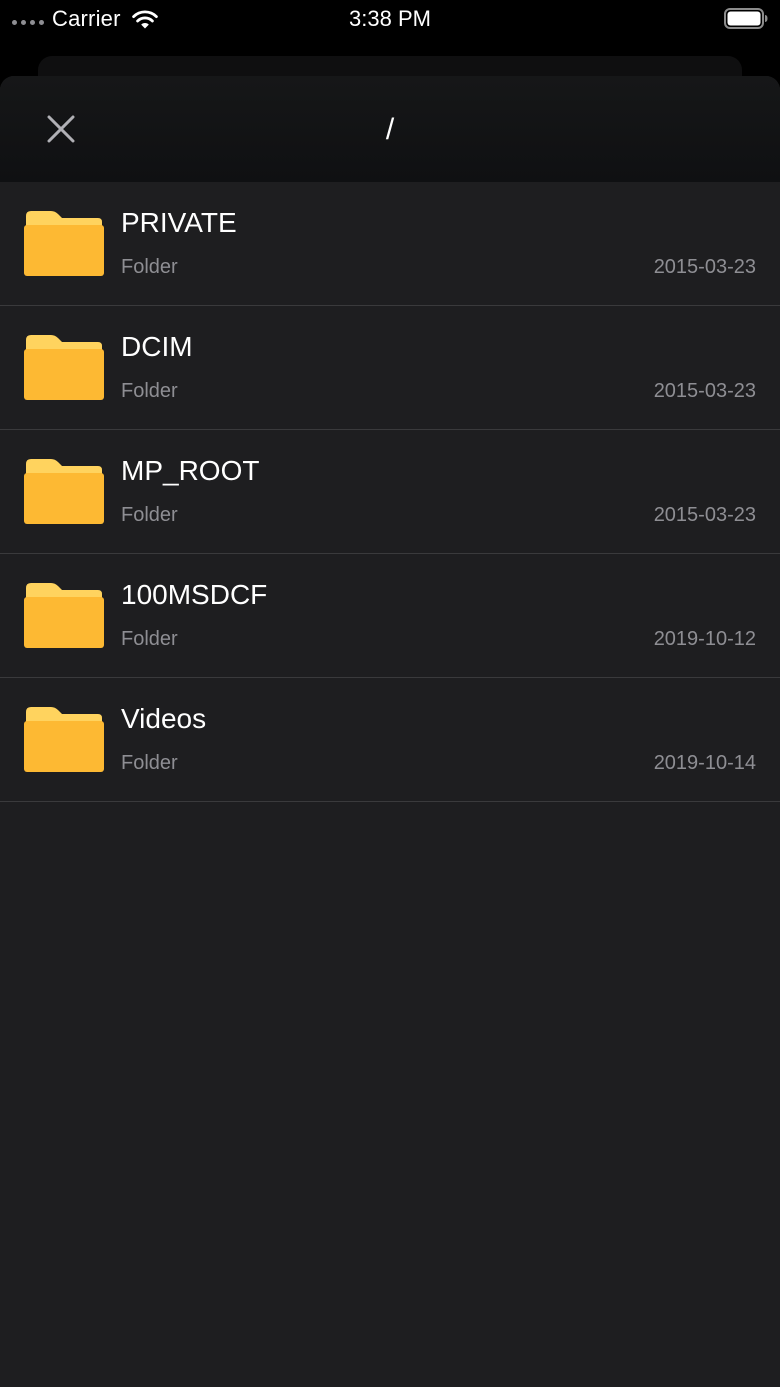 Image resolution: width=780 pixels, height=1387 pixels. Describe the element at coordinates (390, 368) in the screenshot. I see `list-item: DCIM Folder 2015-03-23` at that location.